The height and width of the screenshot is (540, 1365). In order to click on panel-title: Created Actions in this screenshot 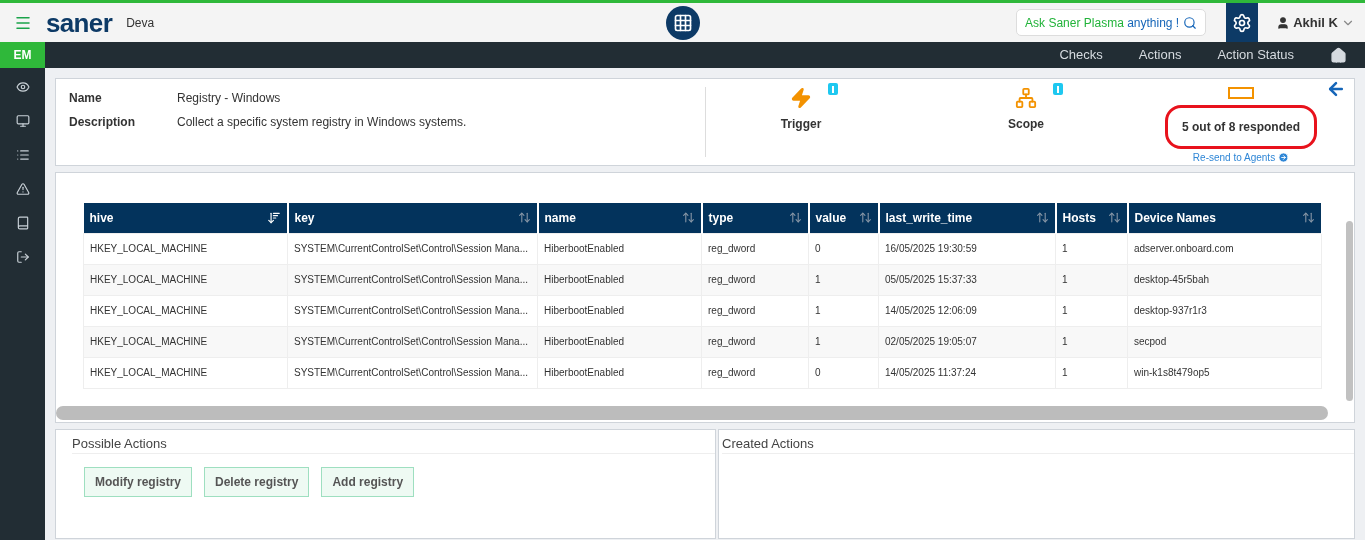, I will do `click(1038, 442)`.